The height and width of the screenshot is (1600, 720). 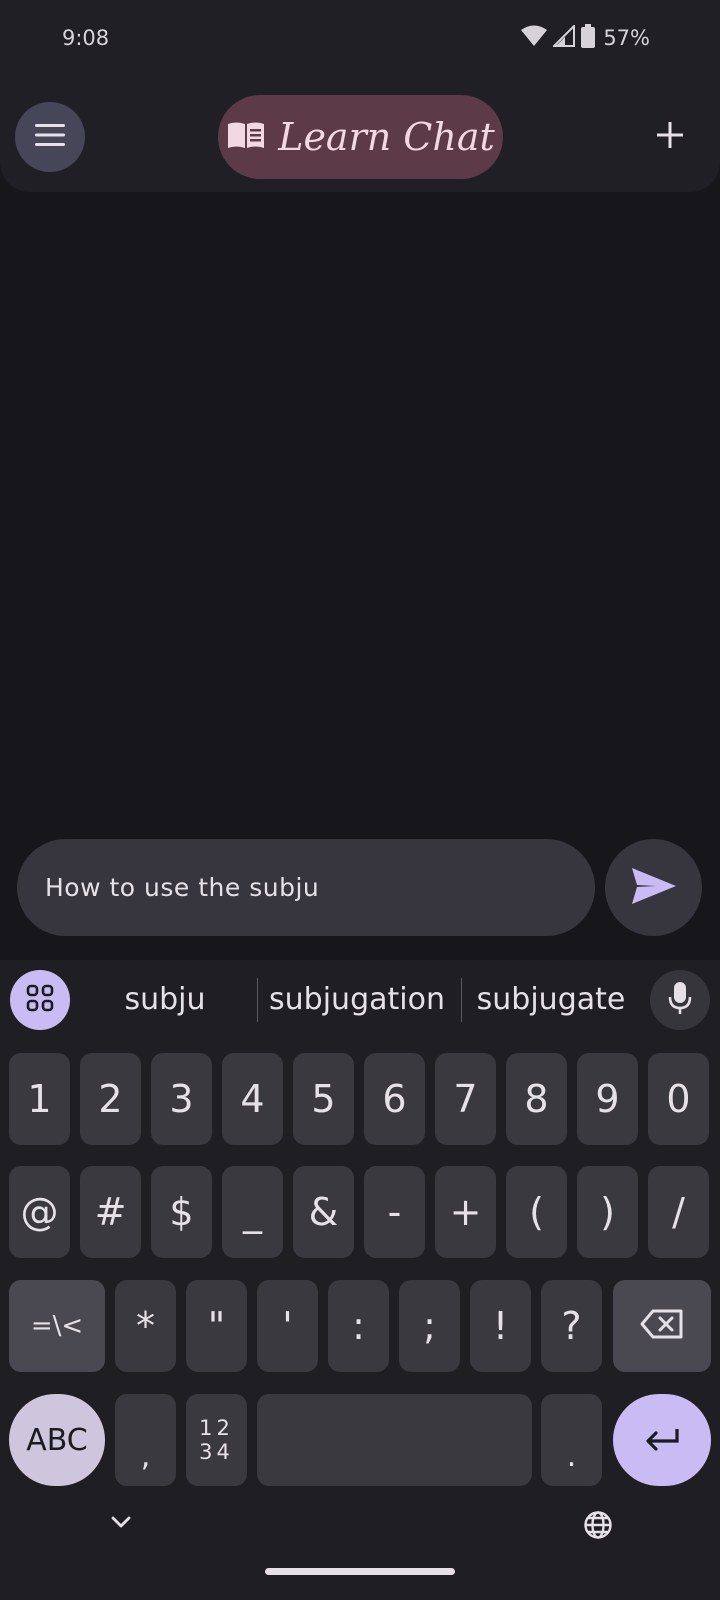 What do you see at coordinates (252, 1099) in the screenshot?
I see `key-4: 4` at bounding box center [252, 1099].